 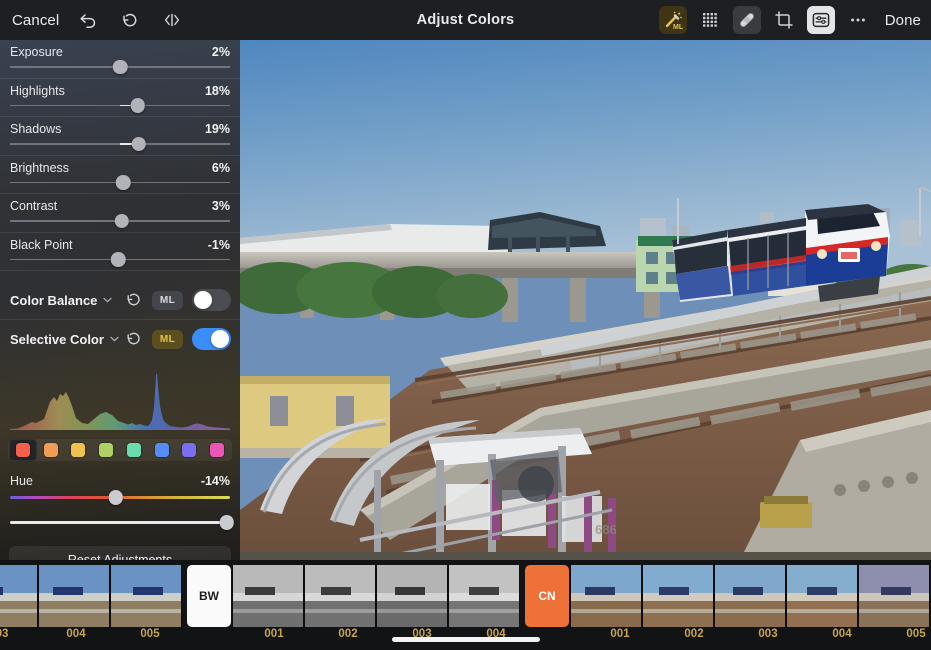 I want to click on slider-label: Shadows, so click(x=36, y=129).